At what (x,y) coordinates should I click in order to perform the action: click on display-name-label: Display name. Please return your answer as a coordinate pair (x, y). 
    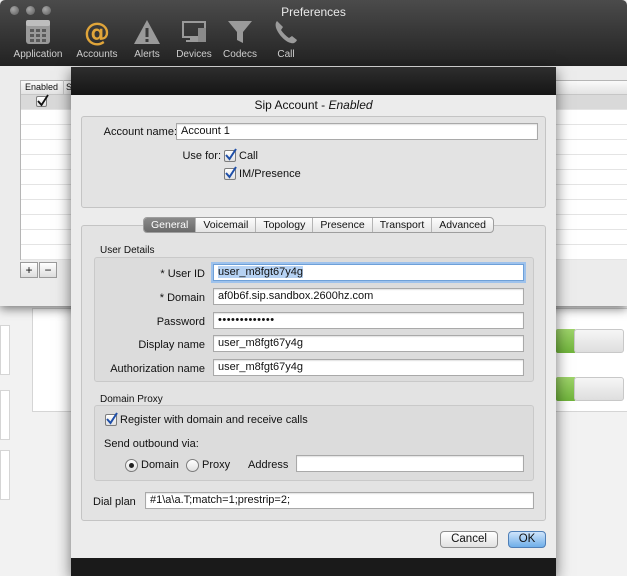
    Looking at the image, I should click on (171, 345).